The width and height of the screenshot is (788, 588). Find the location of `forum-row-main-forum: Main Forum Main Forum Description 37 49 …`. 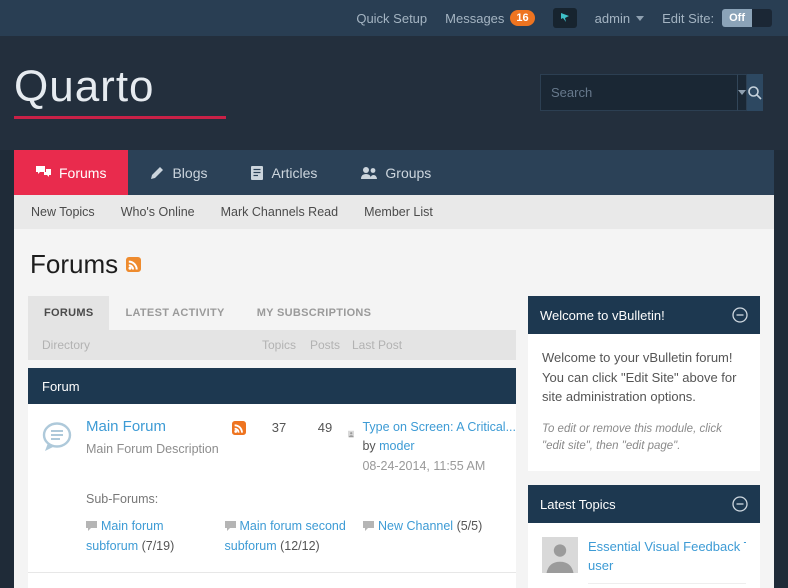

forum-row-main-forum: Main Forum Main Forum Description 37 49 … is located at coordinates (272, 446).